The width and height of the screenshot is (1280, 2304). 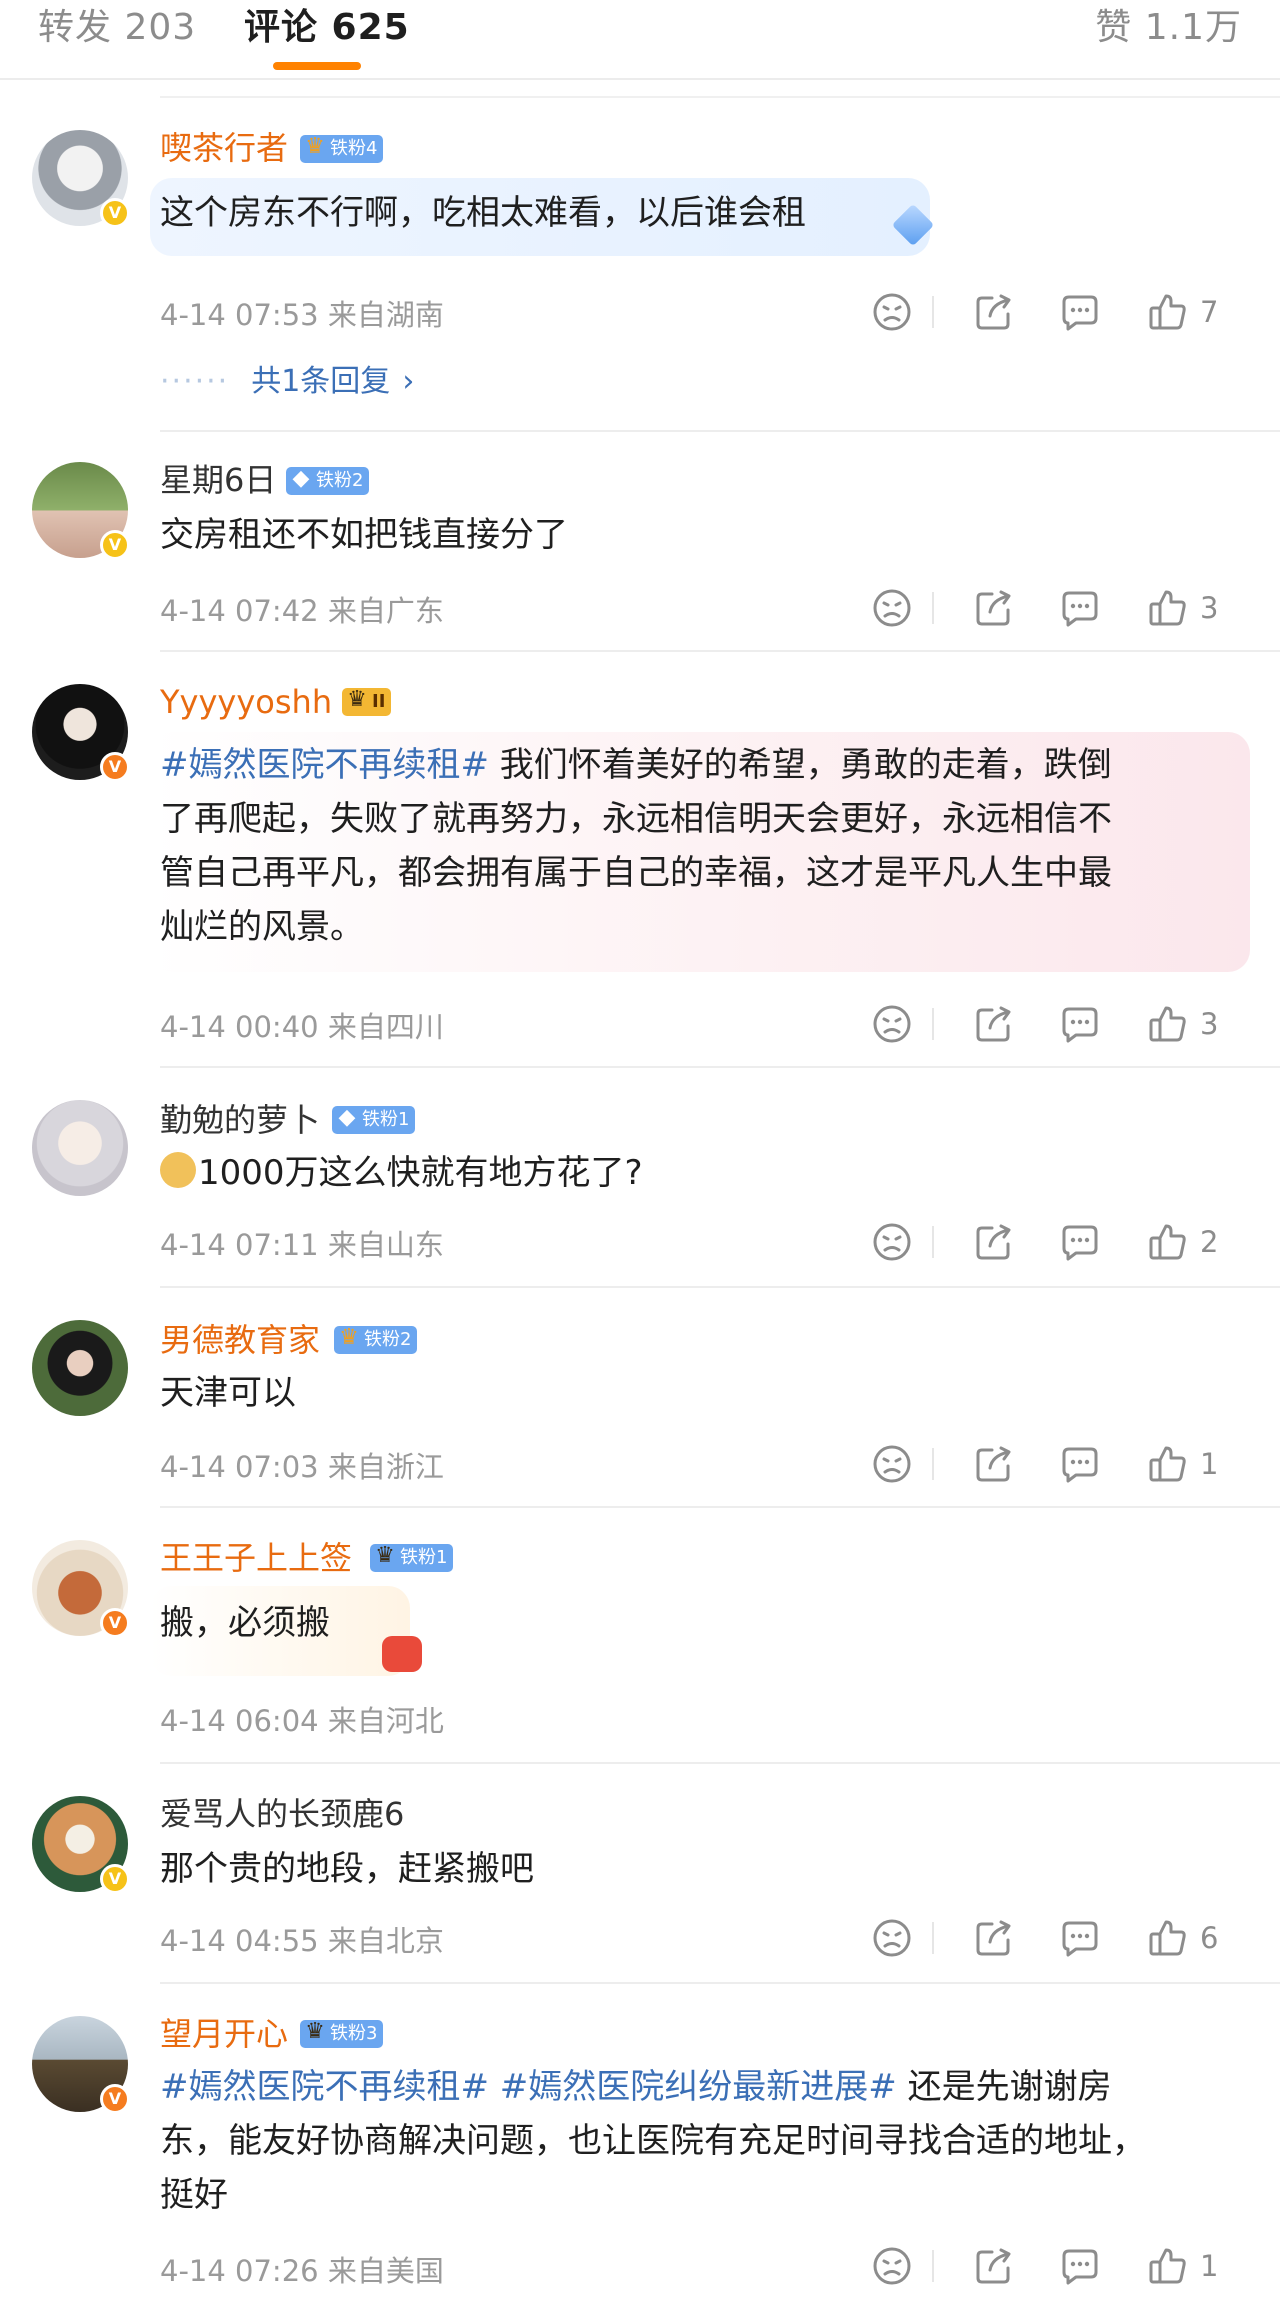 What do you see at coordinates (302, 1027) in the screenshot?
I see `comment-meta: 4-14 00:40 来自四川` at bounding box center [302, 1027].